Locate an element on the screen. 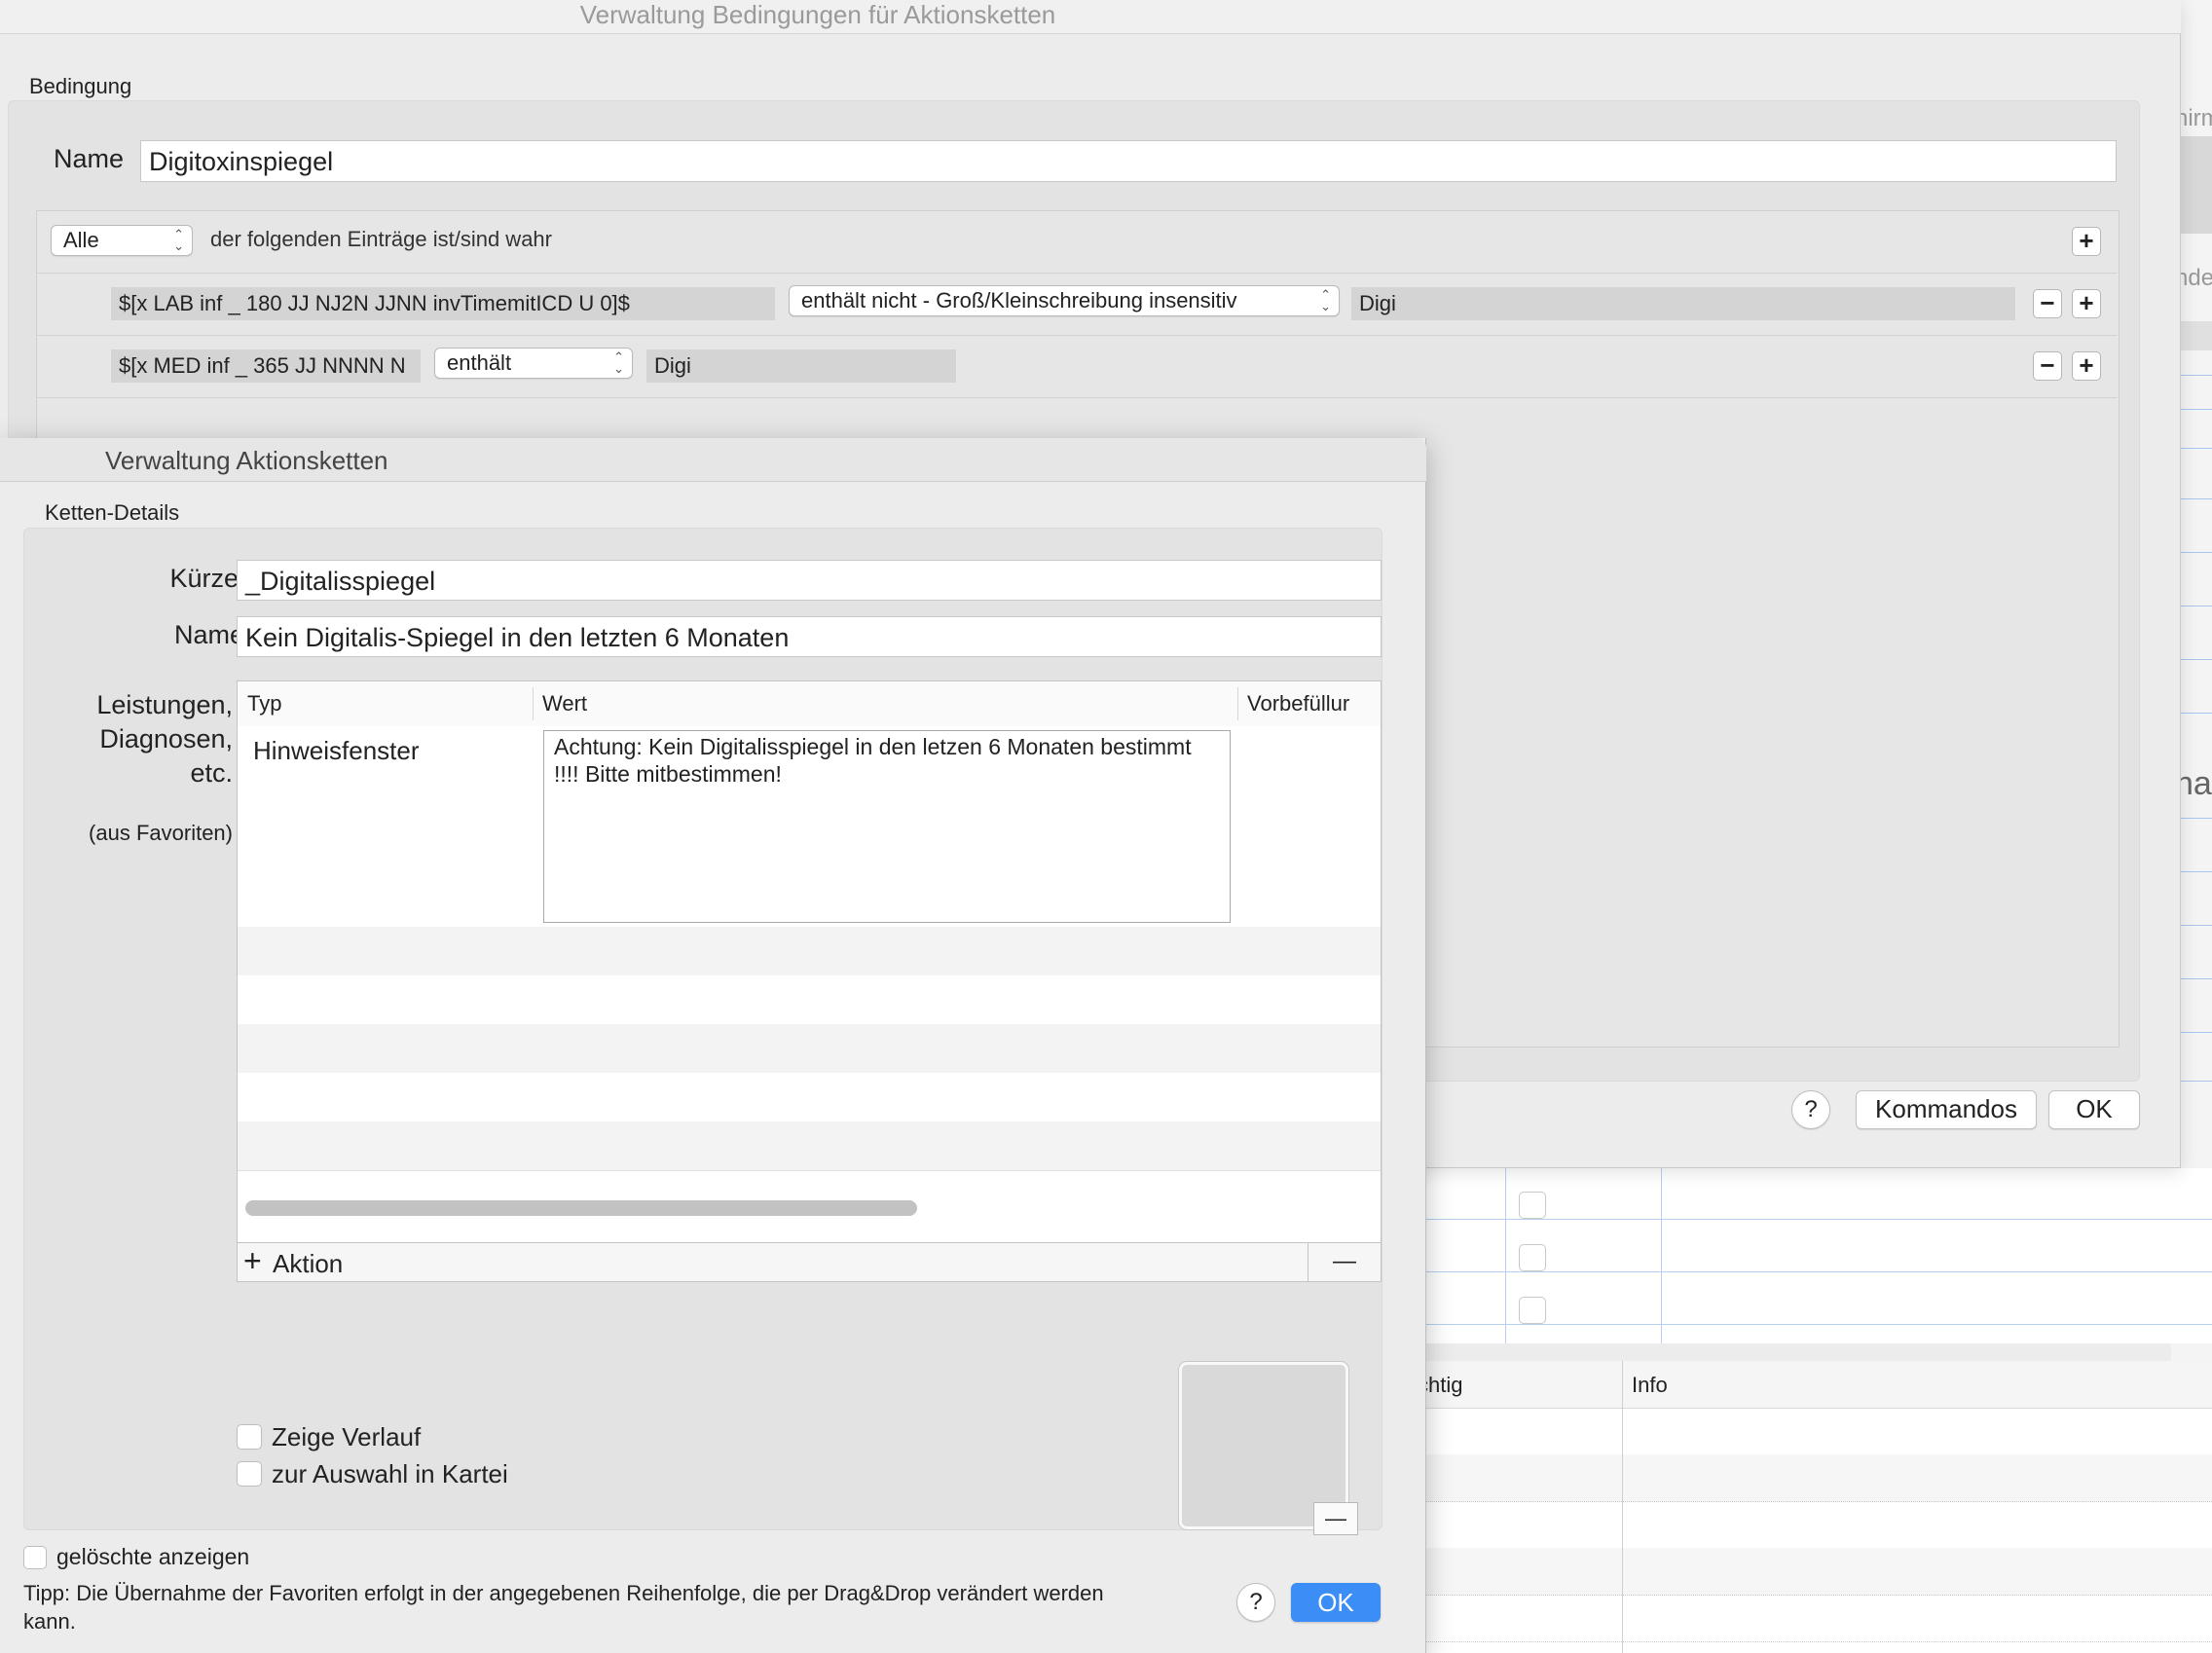  section-label: Bedingung is located at coordinates (80, 86).